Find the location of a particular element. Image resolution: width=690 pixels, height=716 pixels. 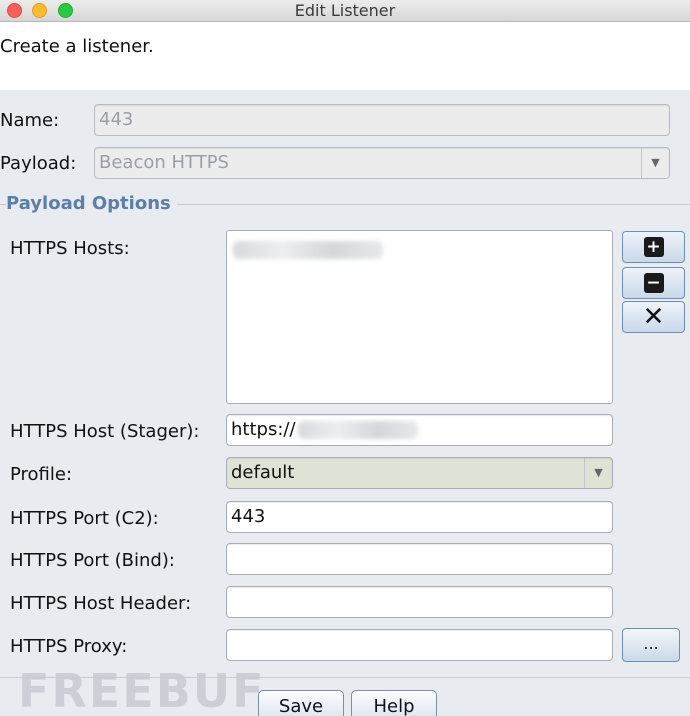

proxy-label: HTTPS Proxy: is located at coordinates (69, 646).